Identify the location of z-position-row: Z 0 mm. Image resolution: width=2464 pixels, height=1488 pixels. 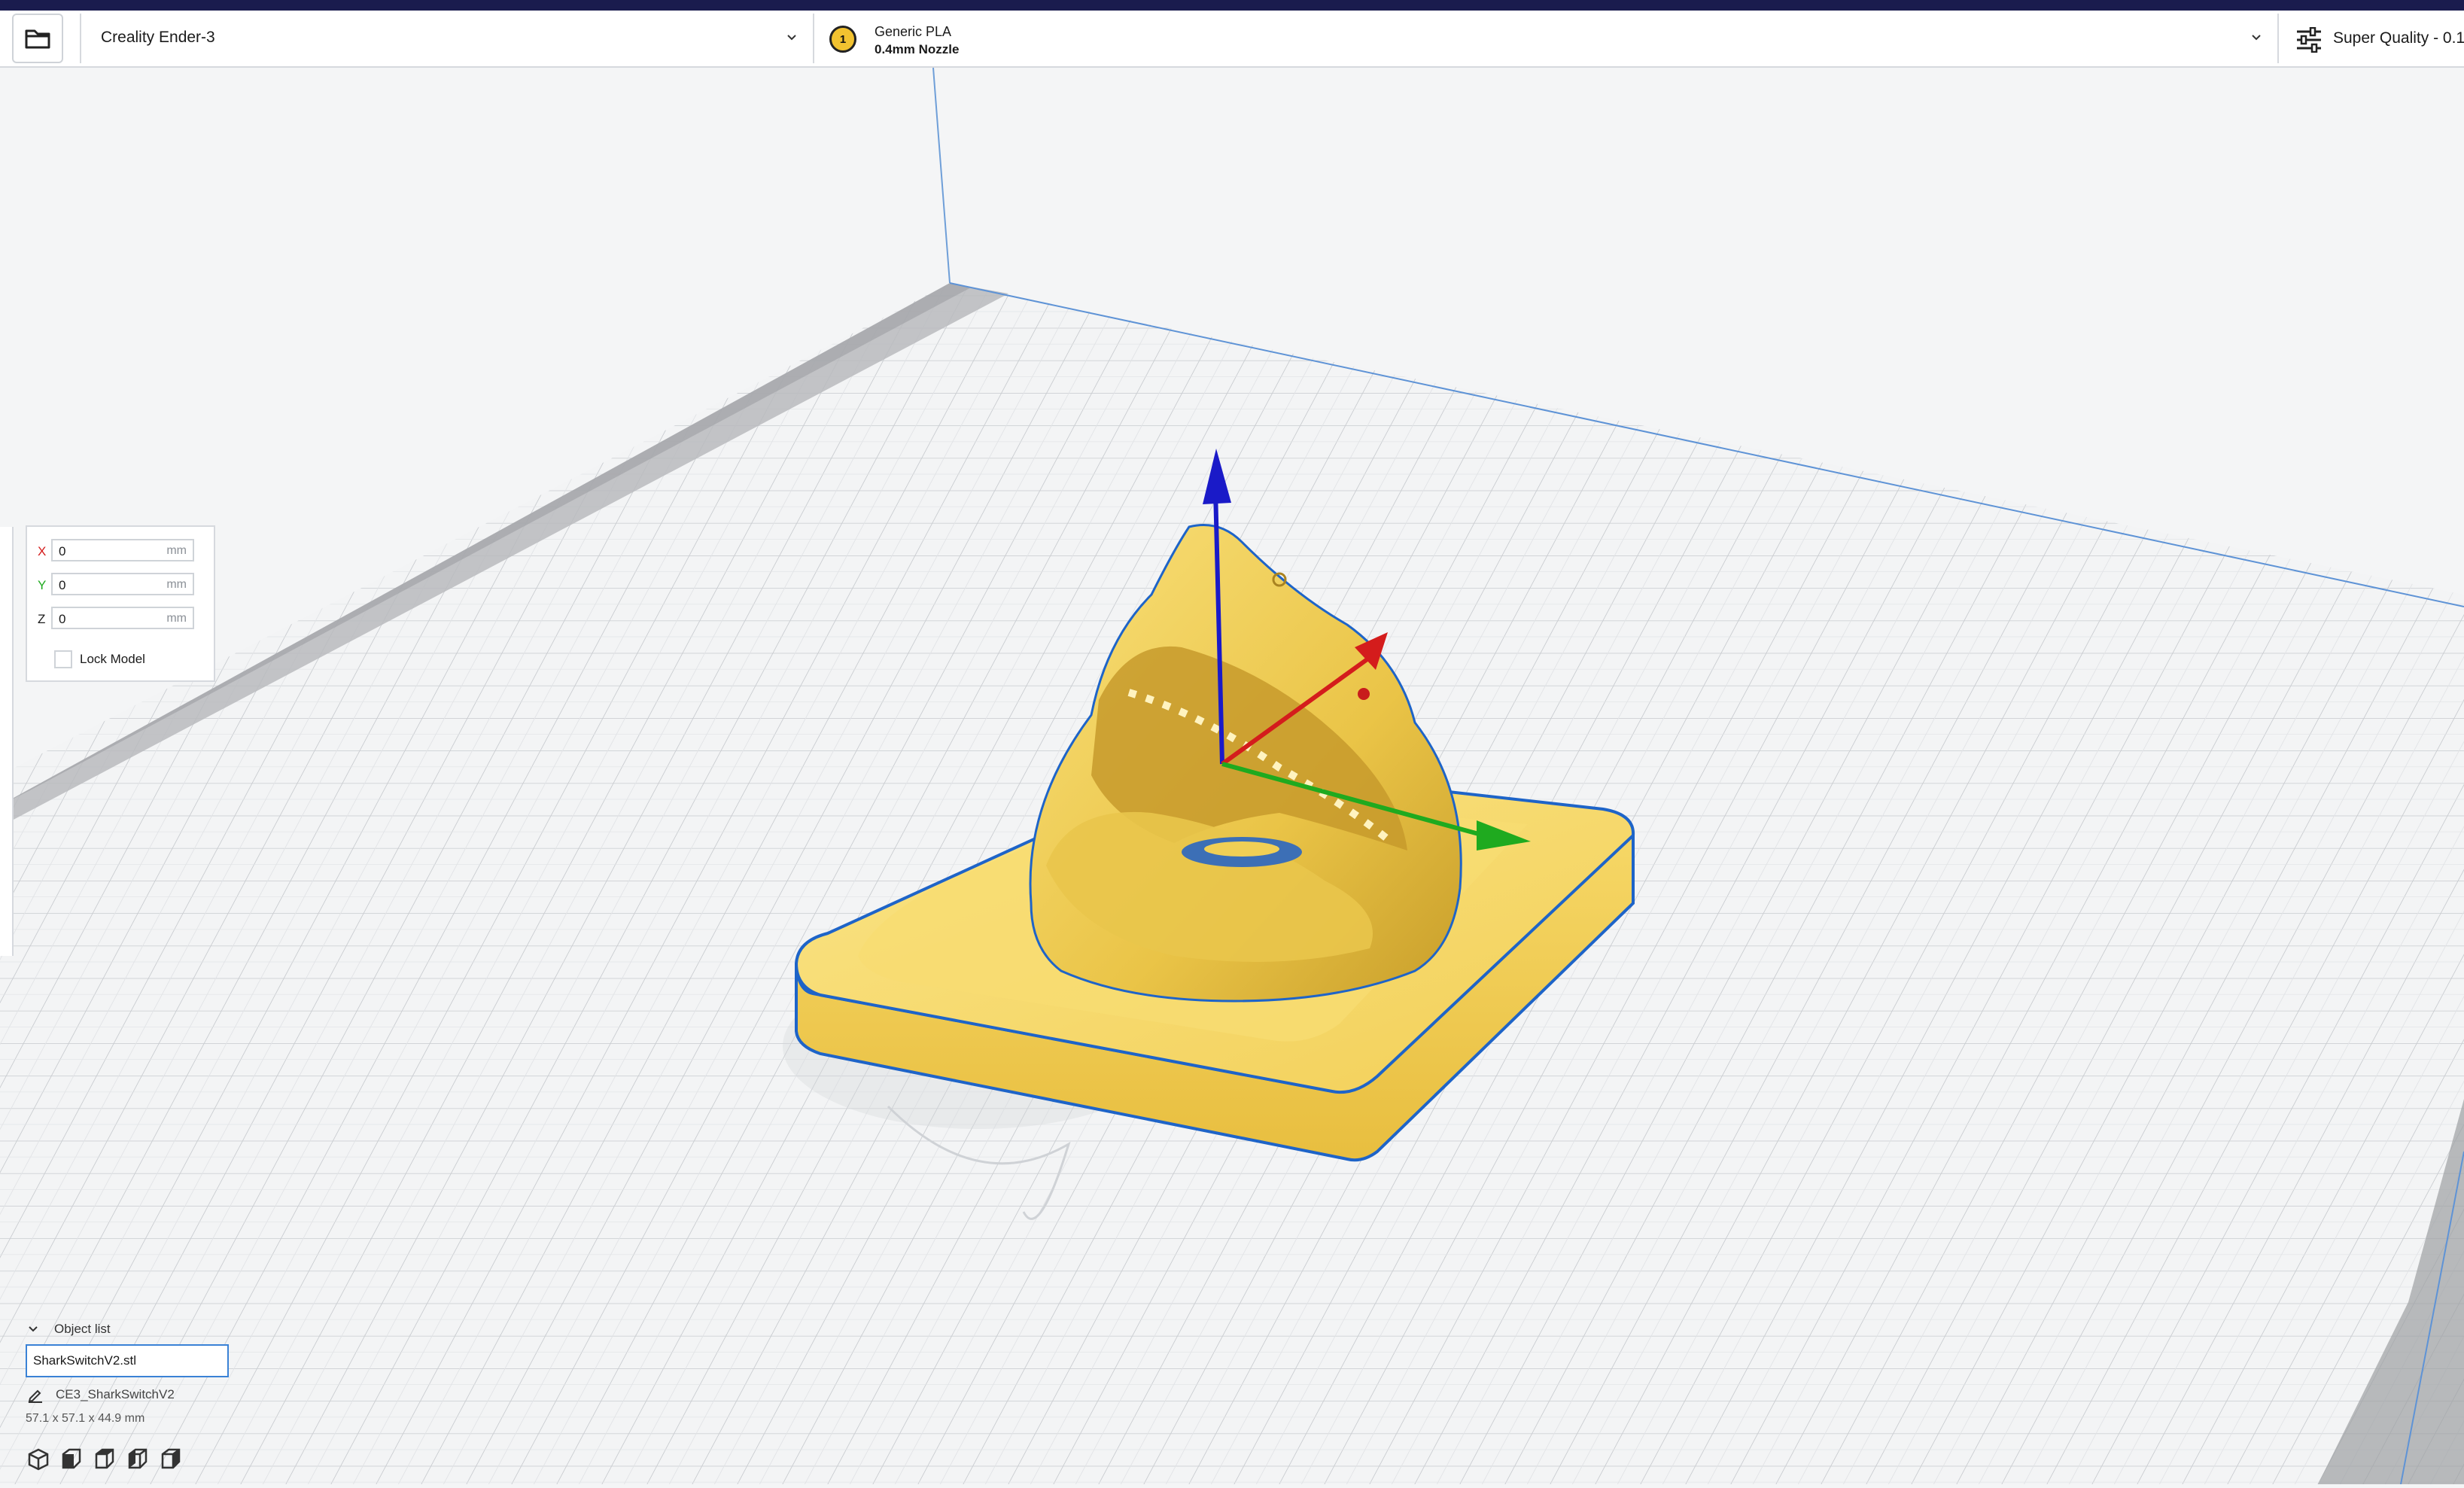
(123, 619).